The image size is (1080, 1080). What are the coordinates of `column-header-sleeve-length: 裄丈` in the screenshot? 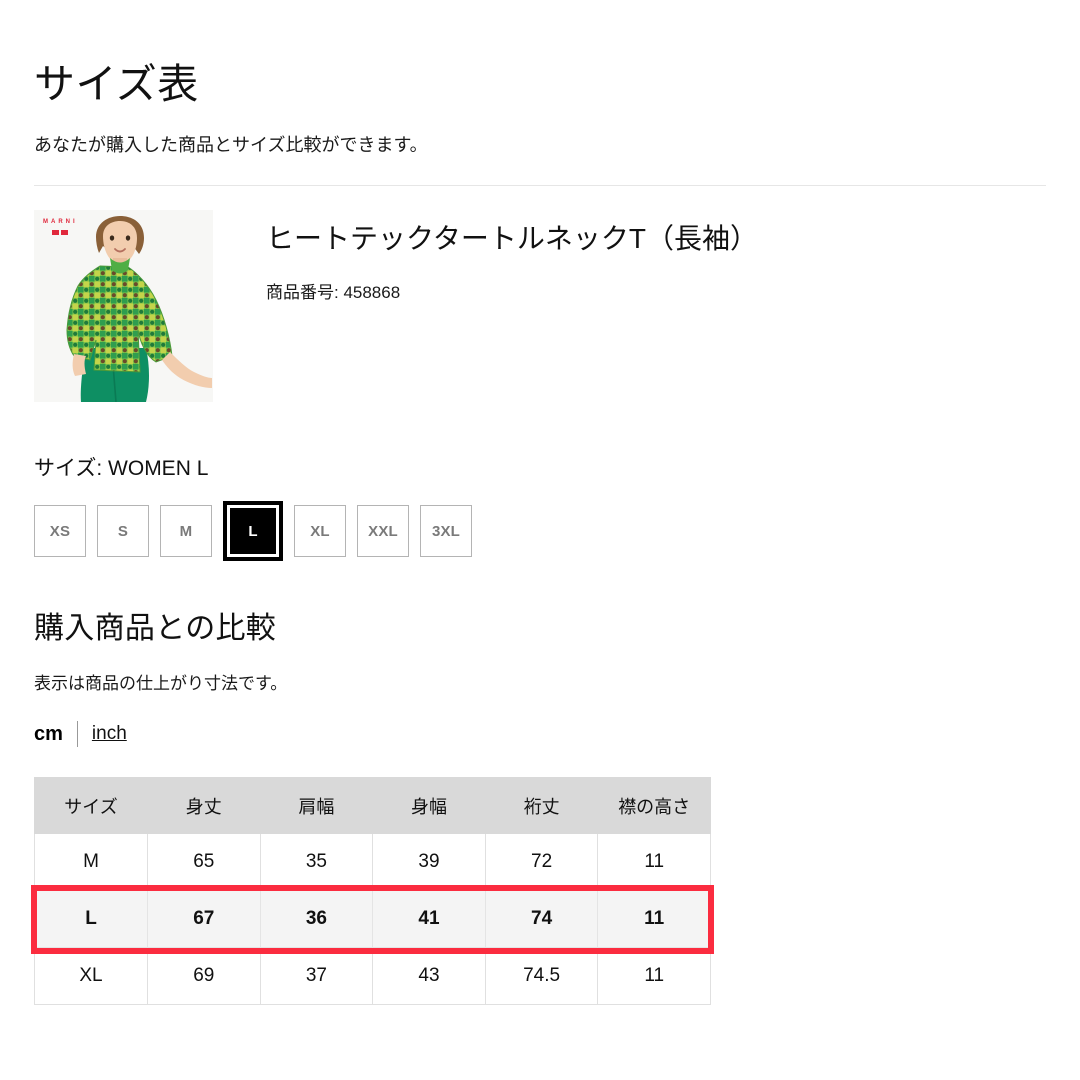 It's located at (541, 806).